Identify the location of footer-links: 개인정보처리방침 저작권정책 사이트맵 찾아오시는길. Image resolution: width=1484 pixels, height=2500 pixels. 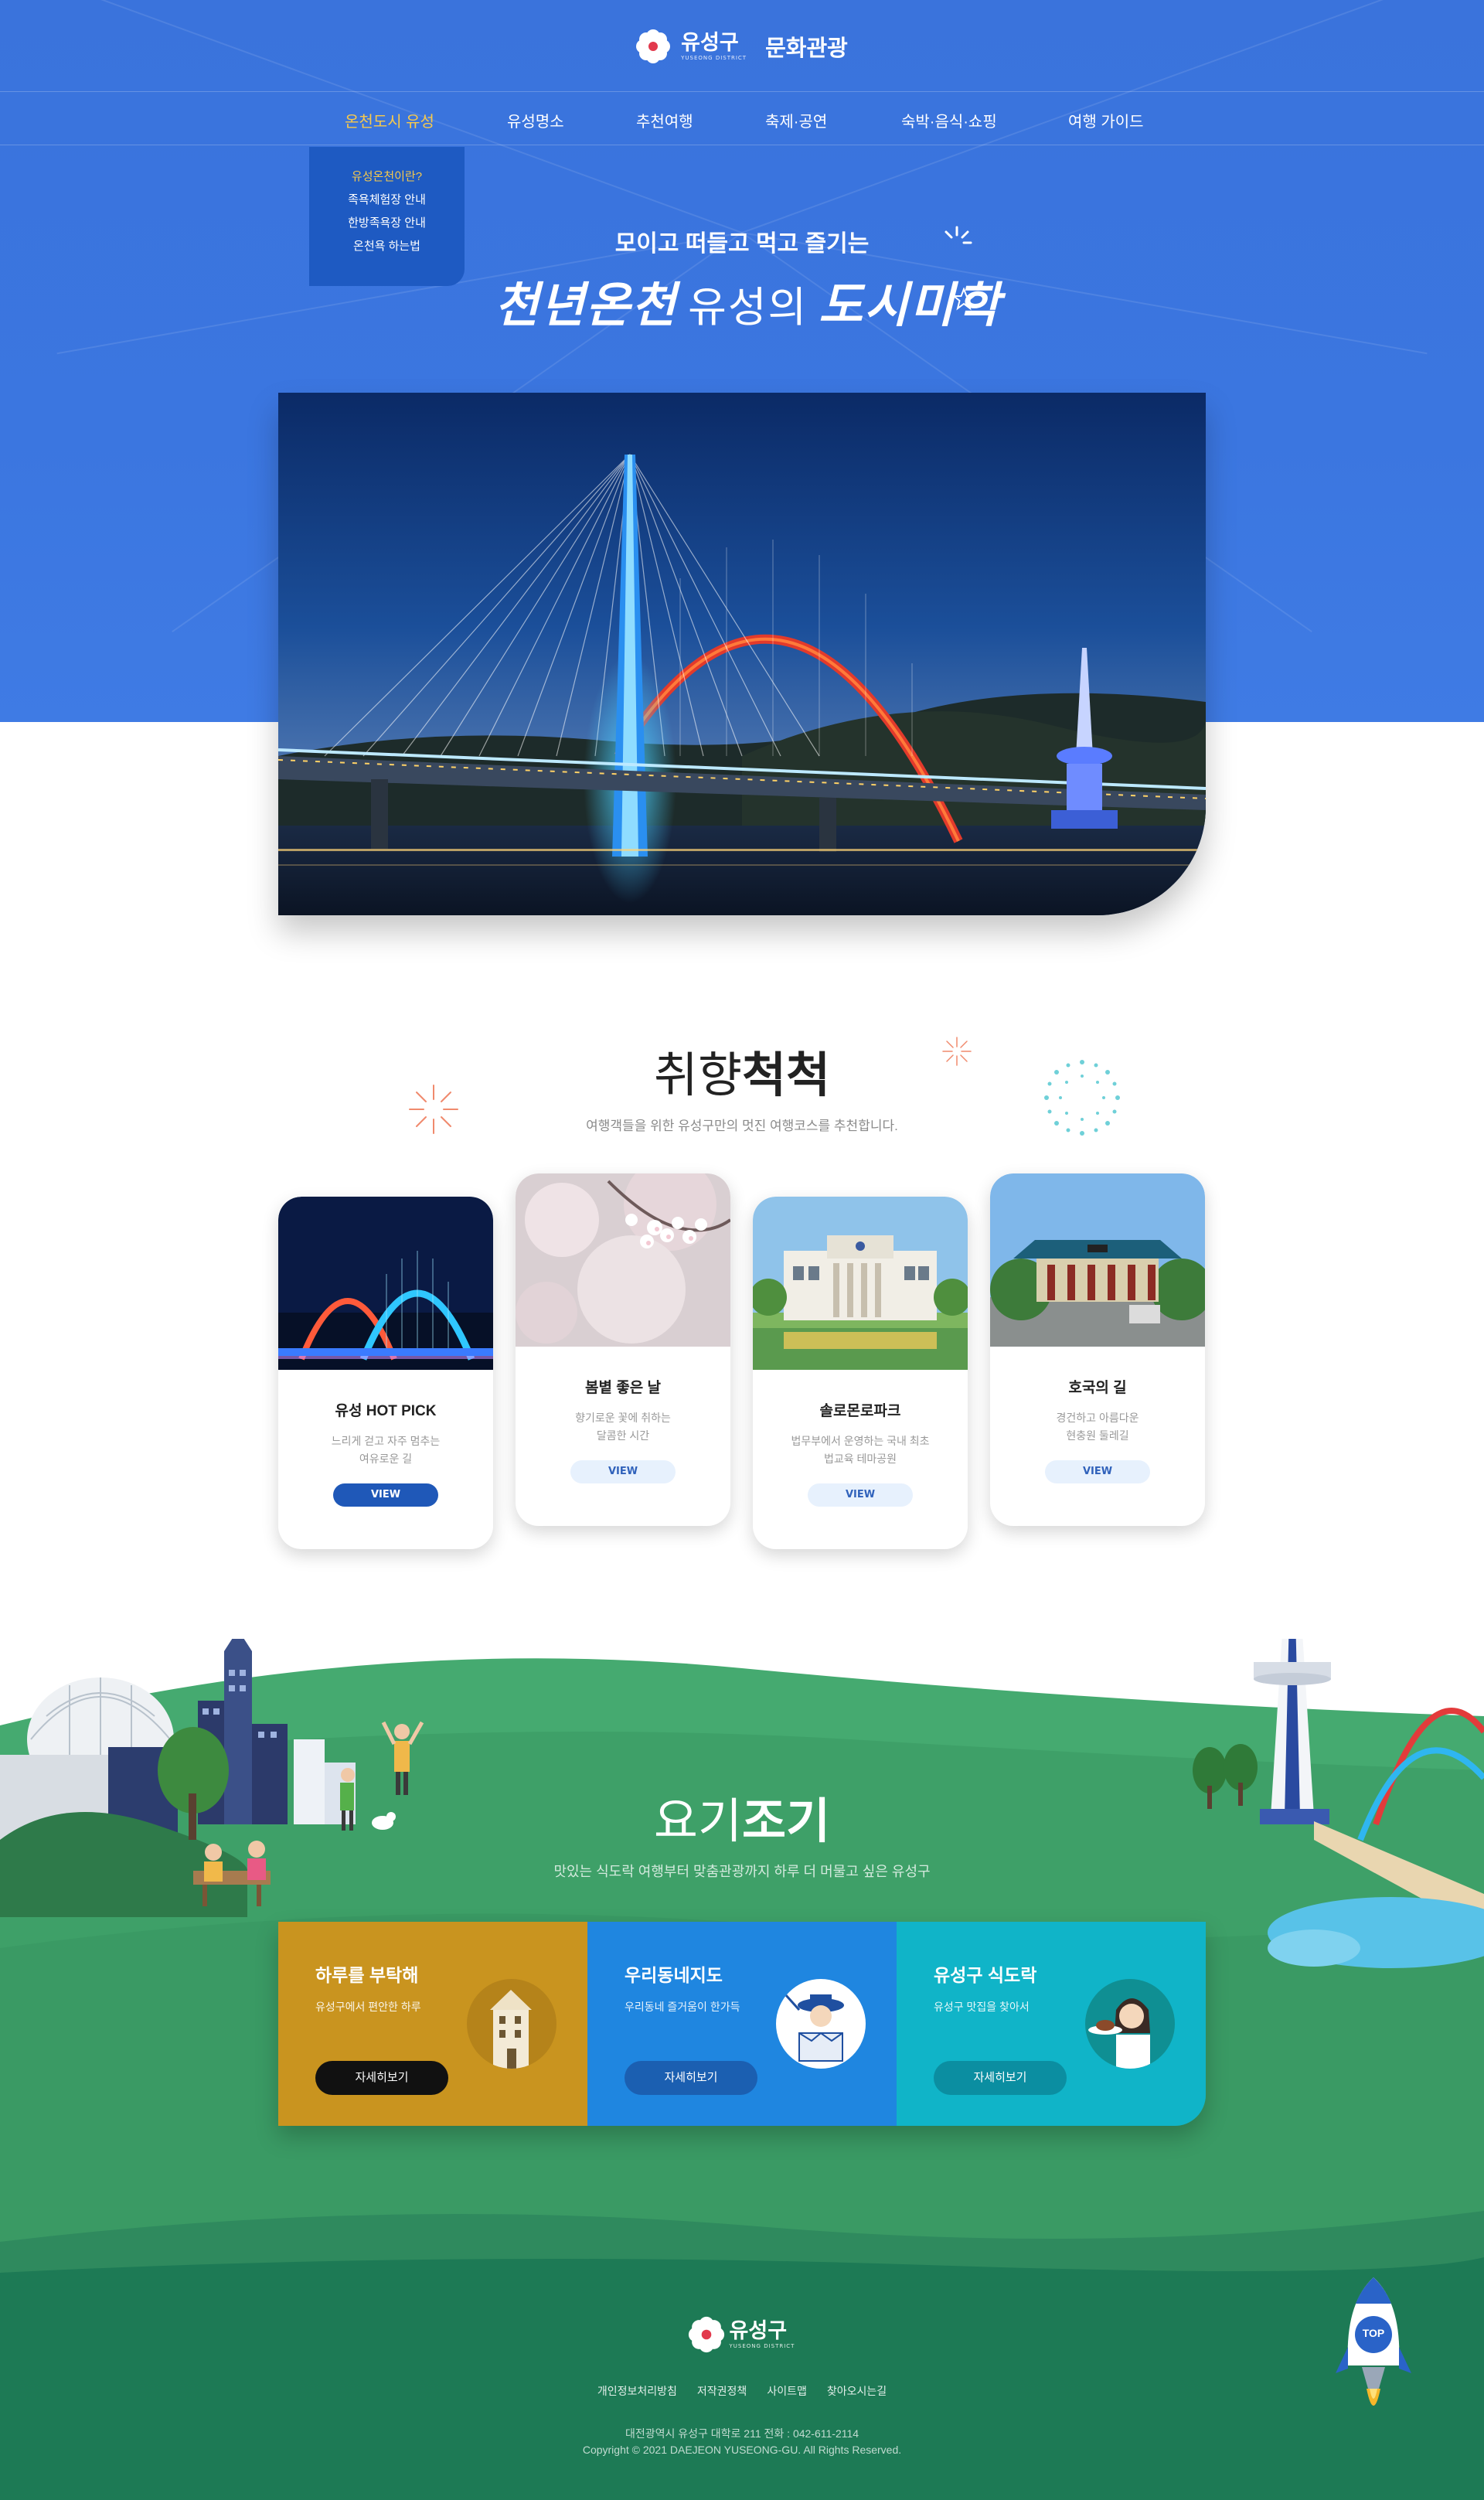
(742, 2391).